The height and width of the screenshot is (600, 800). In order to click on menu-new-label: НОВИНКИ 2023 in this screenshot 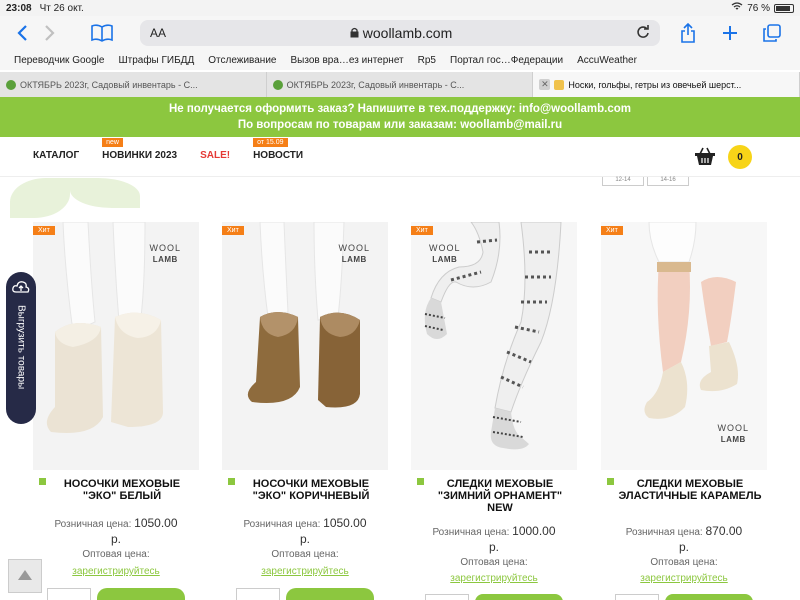, I will do `click(140, 155)`.